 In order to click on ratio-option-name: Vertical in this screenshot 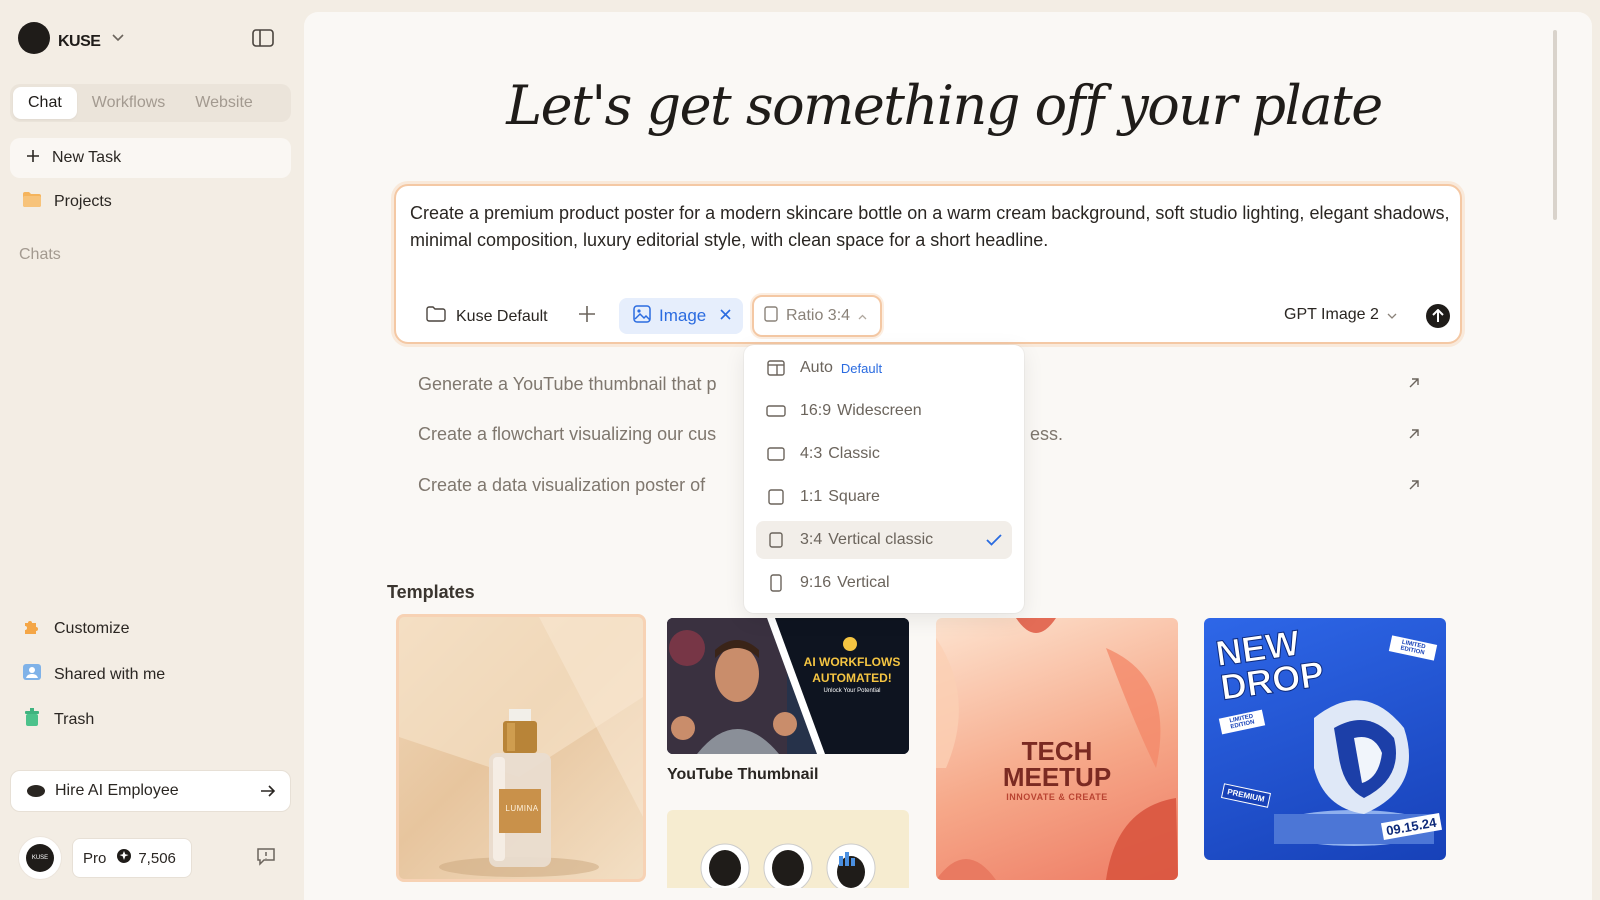, I will do `click(863, 582)`.